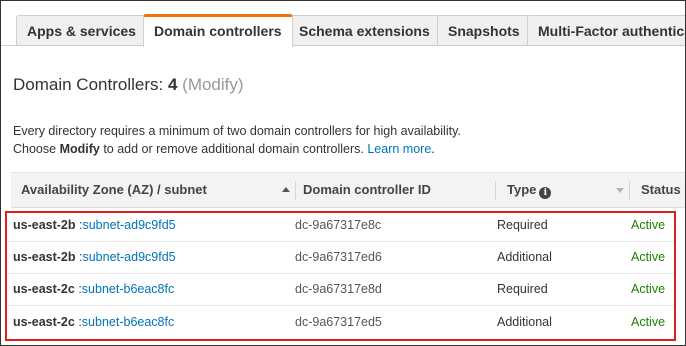 The height and width of the screenshot is (346, 686). What do you see at coordinates (36, 149) in the screenshot?
I see `desc-prefix: Choose` at bounding box center [36, 149].